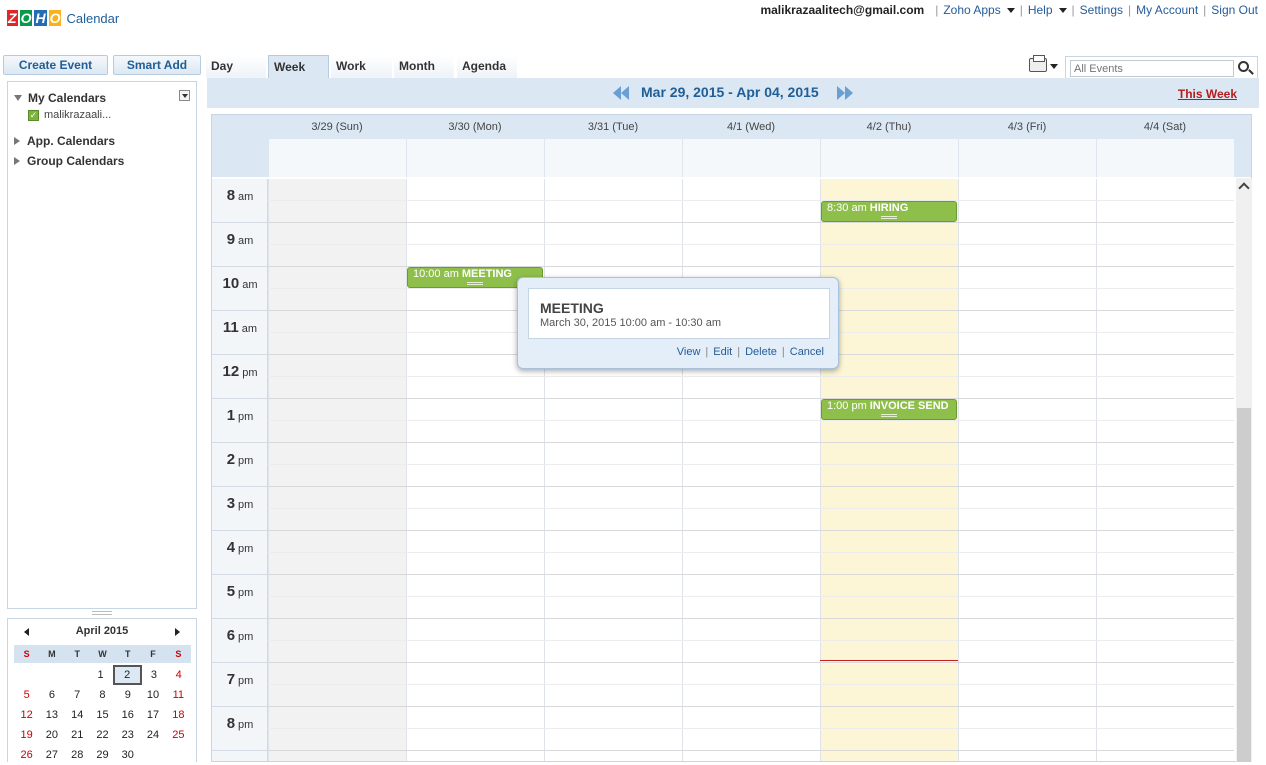 The width and height of the screenshot is (1266, 765). I want to click on mini-calendar-day: 23, so click(127, 735).